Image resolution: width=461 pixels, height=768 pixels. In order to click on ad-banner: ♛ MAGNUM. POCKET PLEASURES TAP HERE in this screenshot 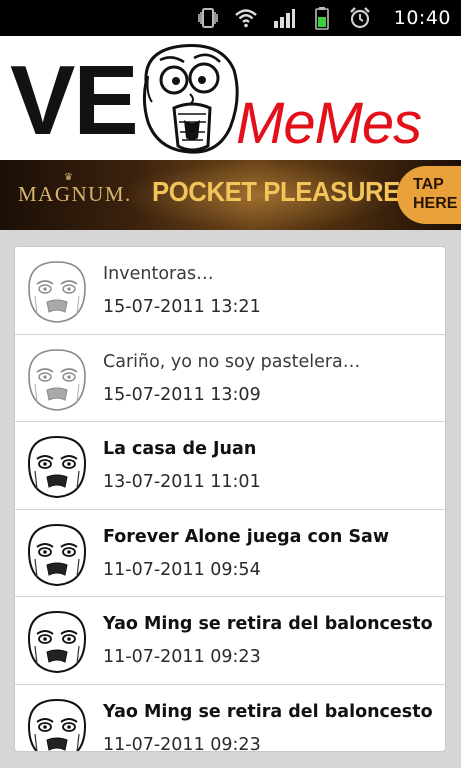, I will do `click(230, 195)`.